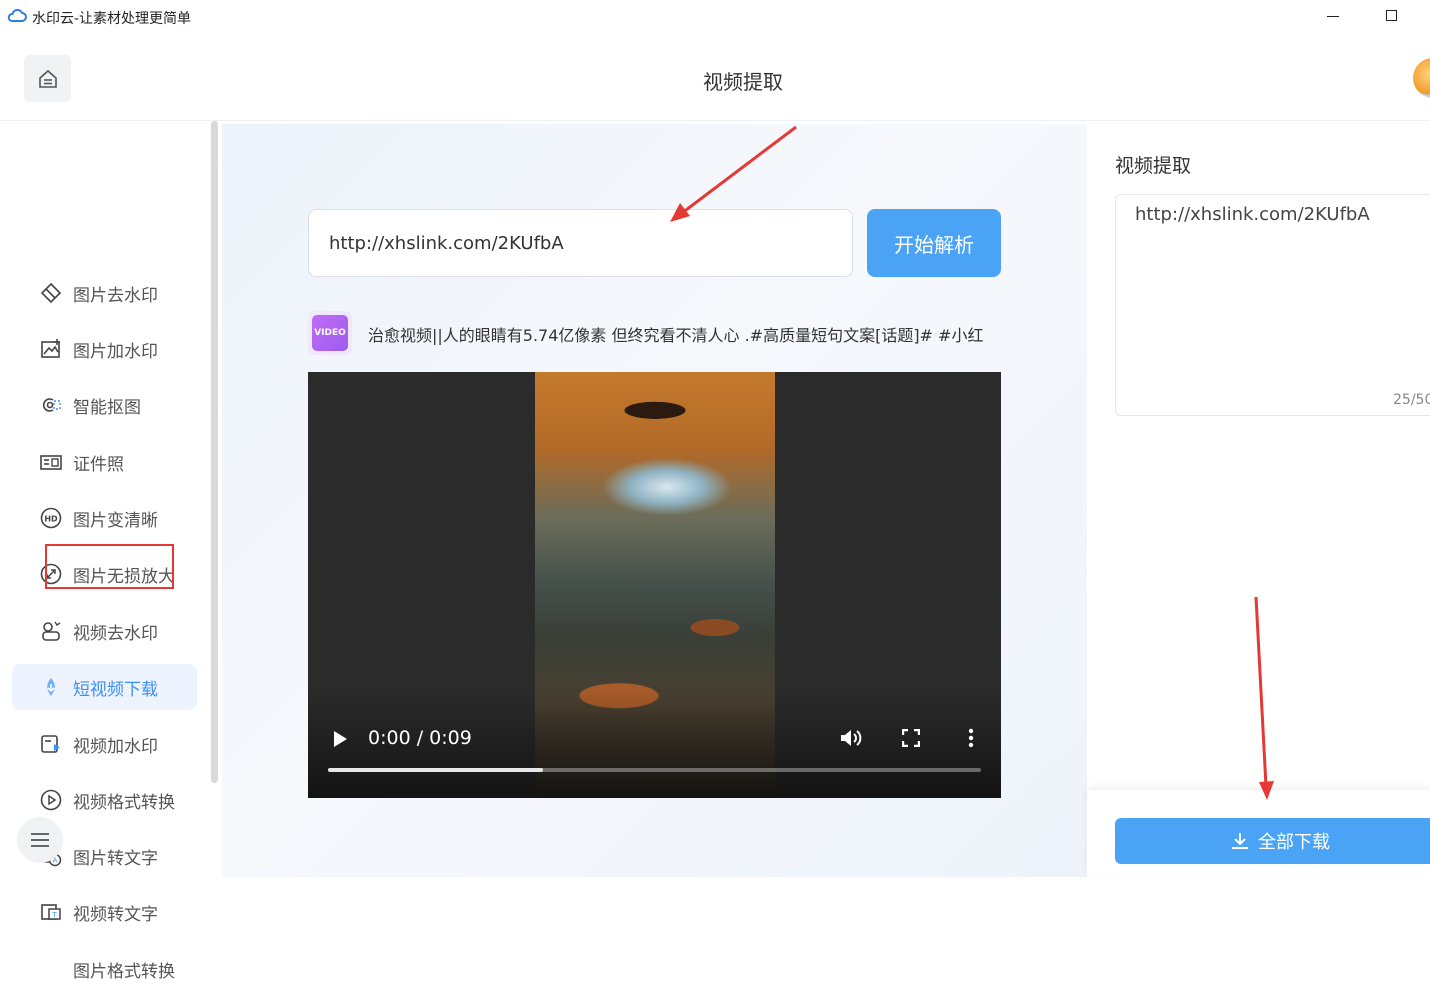 Image resolution: width=1430 pixels, height=992 pixels. What do you see at coordinates (124, 971) in the screenshot?
I see `sidebar-item-label: 图片格式转换` at bounding box center [124, 971].